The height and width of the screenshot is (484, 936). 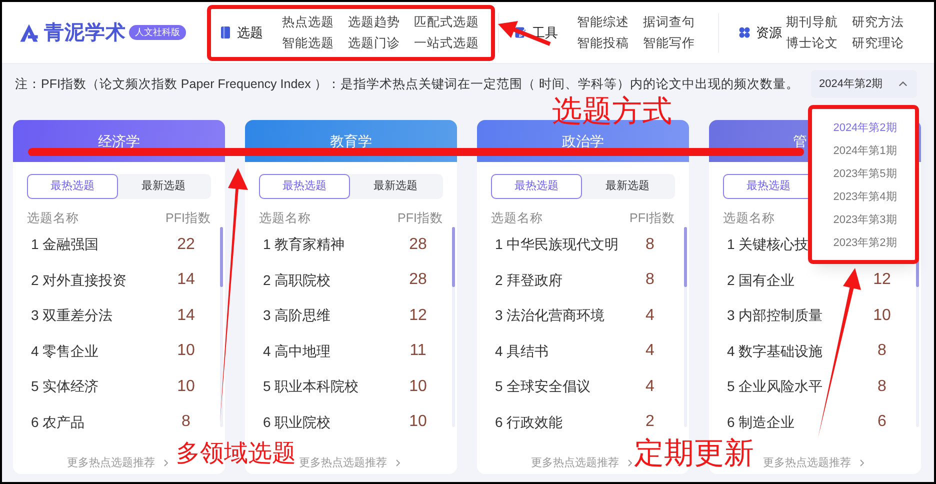 What do you see at coordinates (311, 387) in the screenshot?
I see `topic-name: 5 职业本科院校` at bounding box center [311, 387].